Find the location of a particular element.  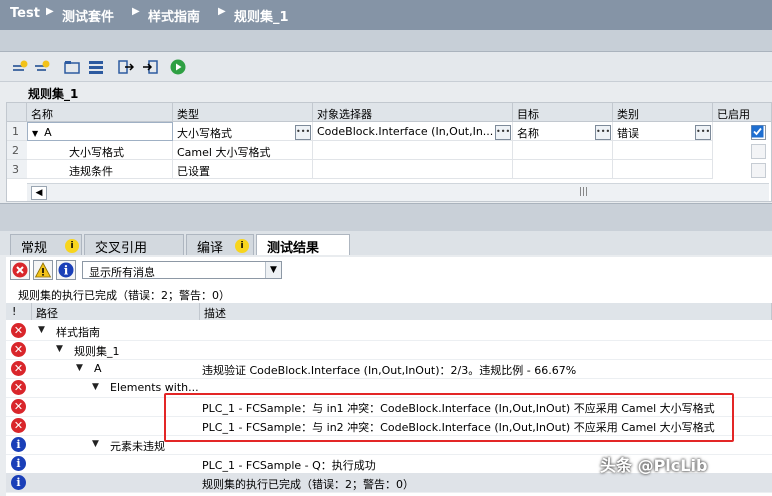

result-description: 规则集的执行已完成（错误：2；警告：0） is located at coordinates (308, 484).